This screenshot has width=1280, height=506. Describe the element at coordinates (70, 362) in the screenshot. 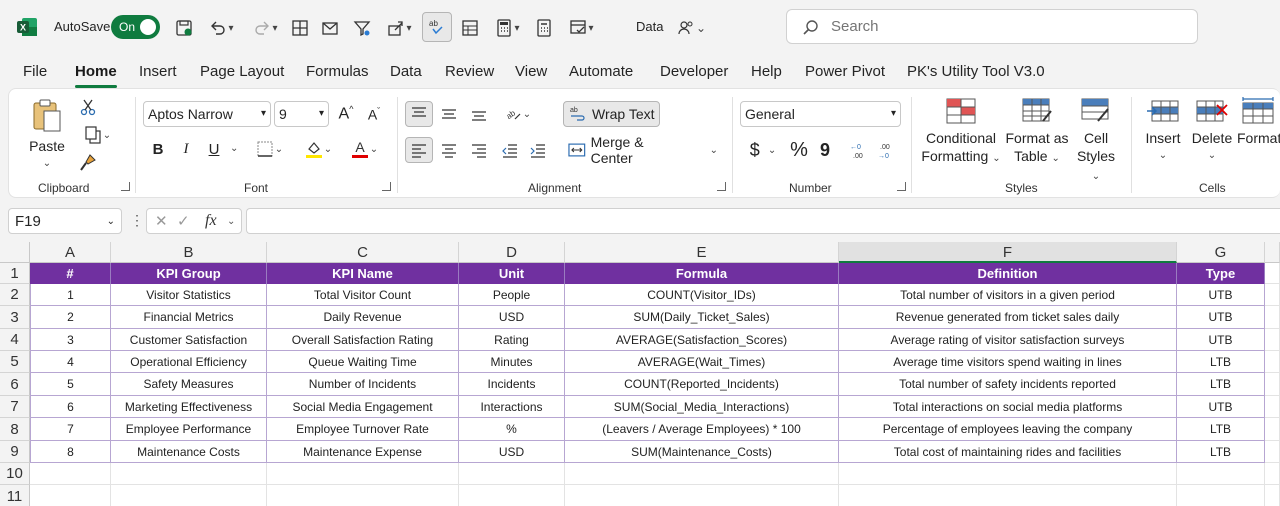

I see `table-cell: 4` at that location.